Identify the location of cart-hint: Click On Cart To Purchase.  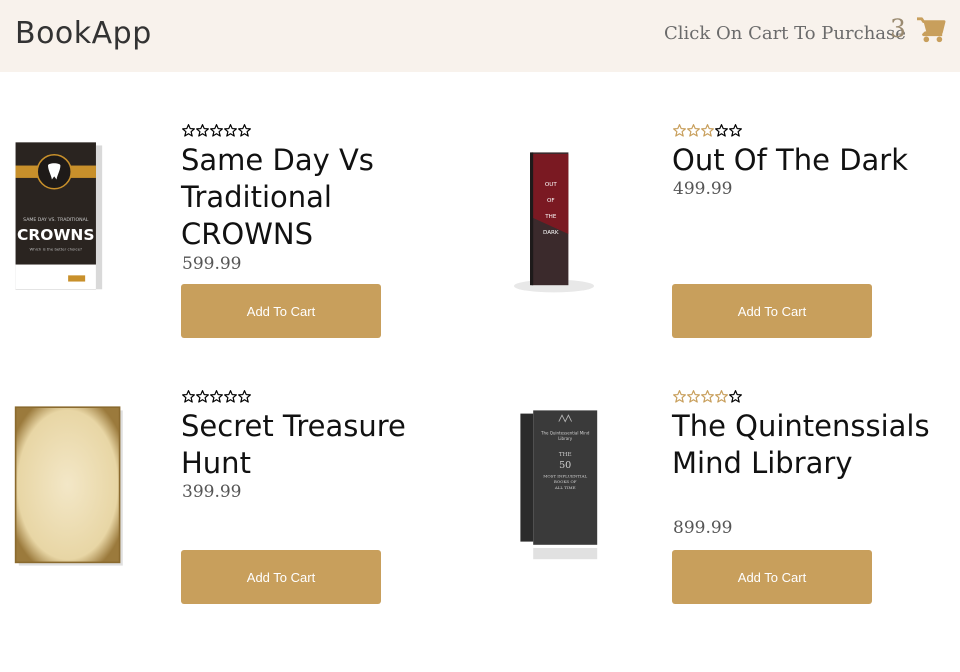
(785, 33).